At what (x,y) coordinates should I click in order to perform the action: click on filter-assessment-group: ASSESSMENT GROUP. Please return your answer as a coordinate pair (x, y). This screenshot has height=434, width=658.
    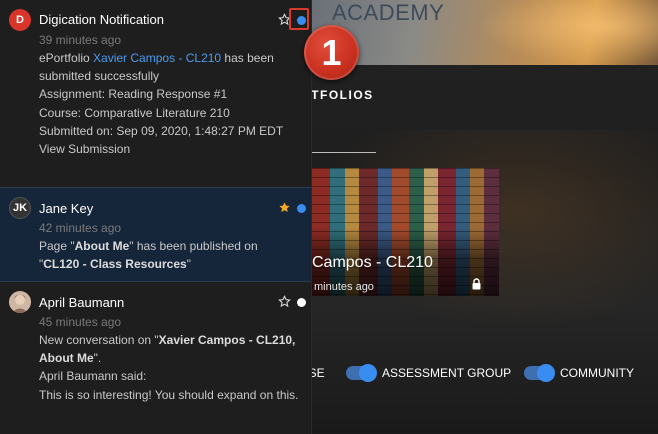
    Looking at the image, I should click on (428, 373).